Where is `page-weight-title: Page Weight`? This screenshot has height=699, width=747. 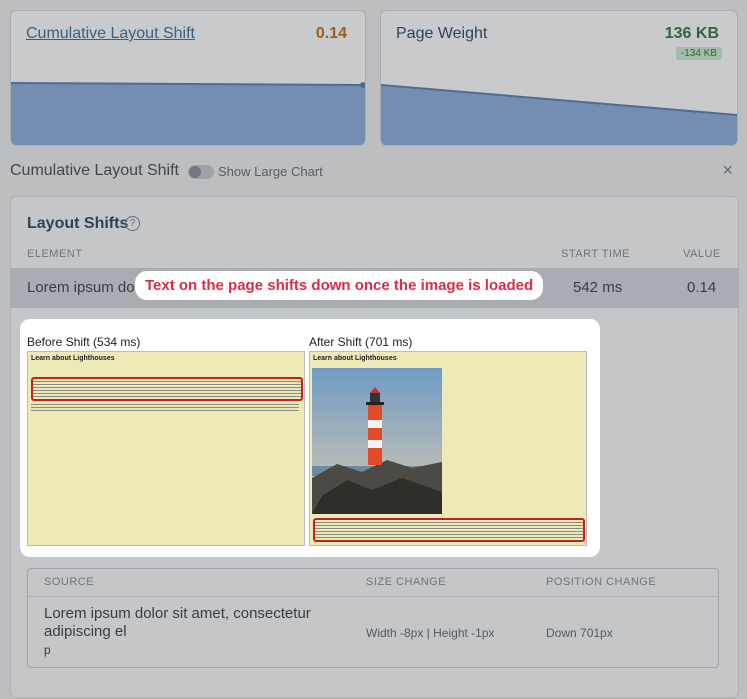
page-weight-title: Page Weight is located at coordinates (442, 33).